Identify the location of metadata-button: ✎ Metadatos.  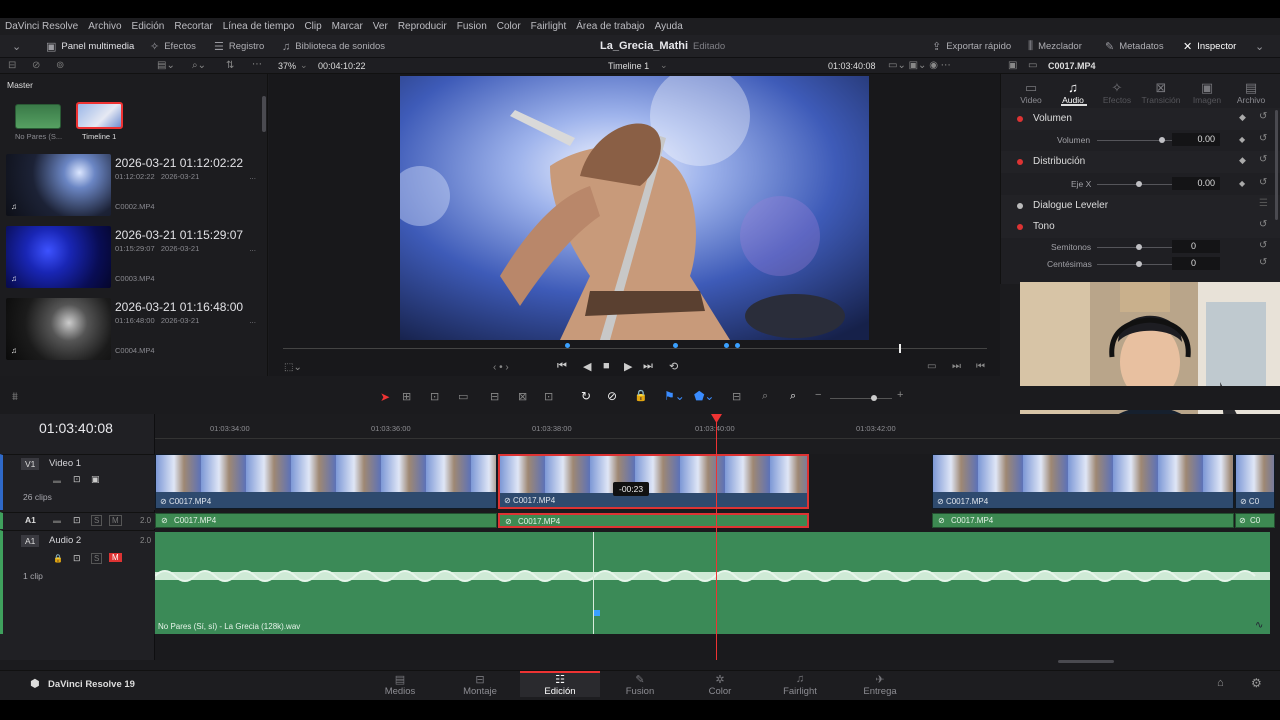
(1134, 46).